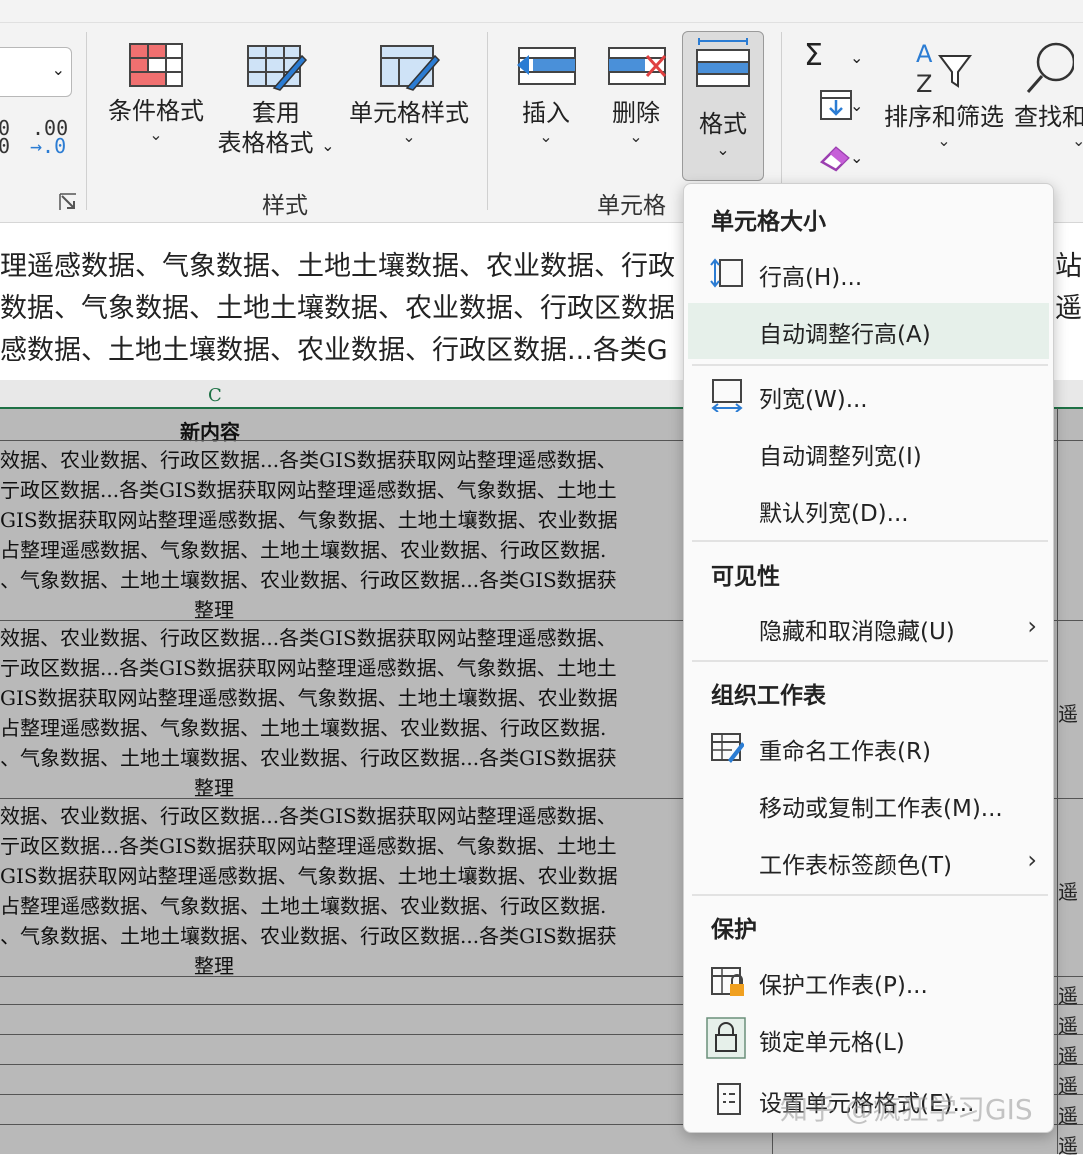 The width and height of the screenshot is (1083, 1159). What do you see at coordinates (5, 146) in the screenshot?
I see `increase-decimal-label-2: 0` at bounding box center [5, 146].